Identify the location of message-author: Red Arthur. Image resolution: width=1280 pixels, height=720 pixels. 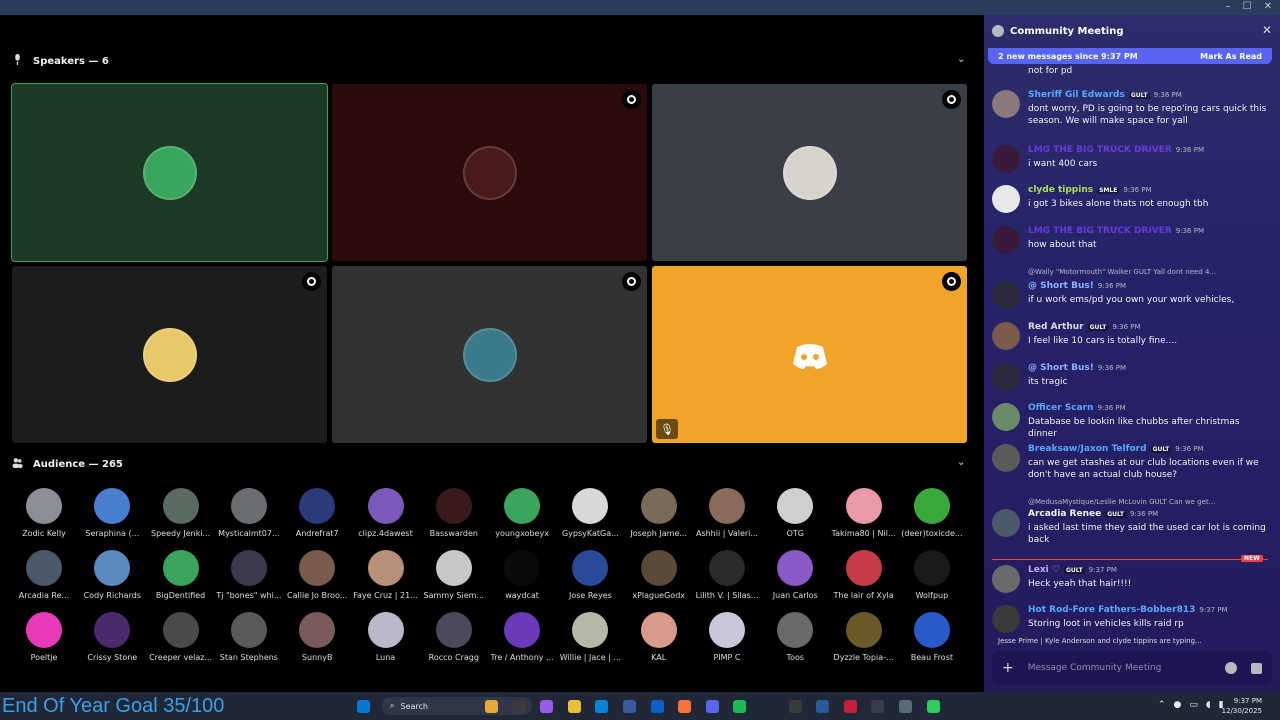
(1056, 327).